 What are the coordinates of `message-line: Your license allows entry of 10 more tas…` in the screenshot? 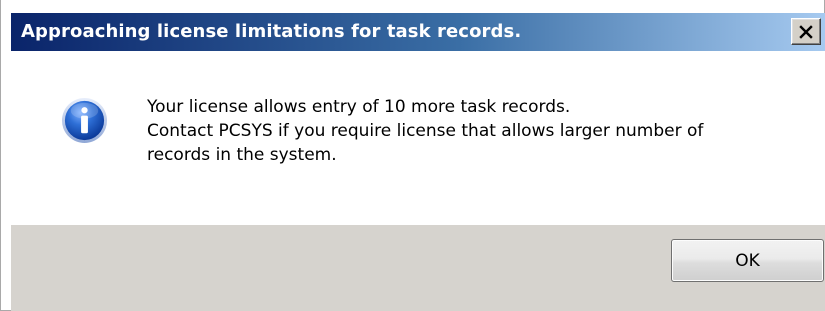 It's located at (359, 107).